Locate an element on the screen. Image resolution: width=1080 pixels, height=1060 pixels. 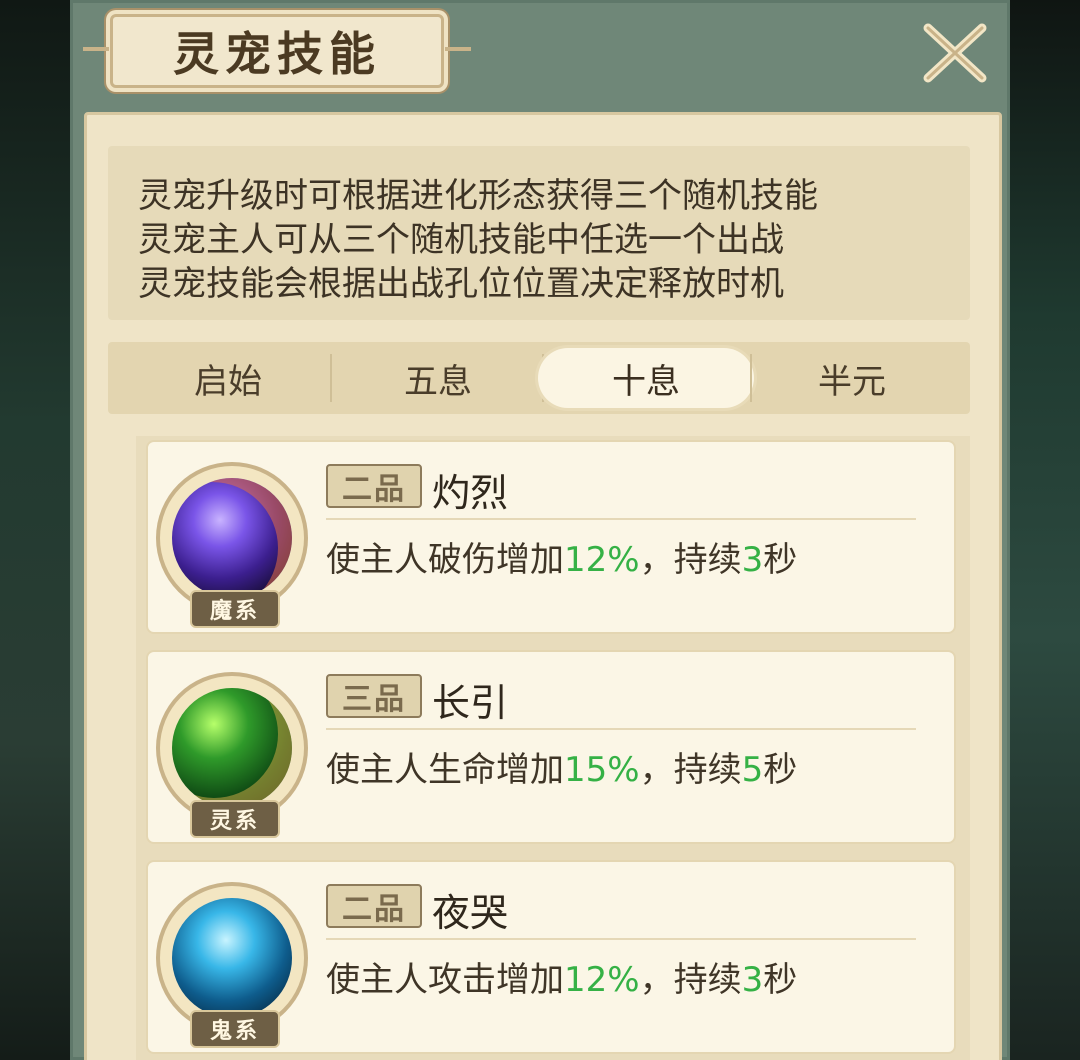
skill-name: 夜哭 is located at coordinates (470, 913).